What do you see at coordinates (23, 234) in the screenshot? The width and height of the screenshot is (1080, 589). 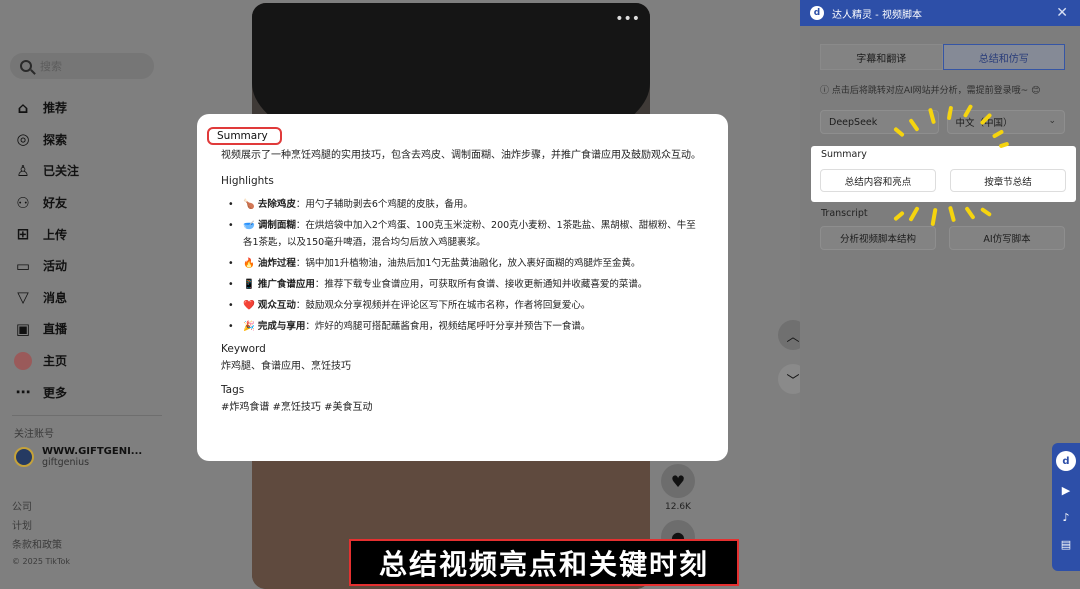 I see `upload-icon: ⊞` at bounding box center [23, 234].